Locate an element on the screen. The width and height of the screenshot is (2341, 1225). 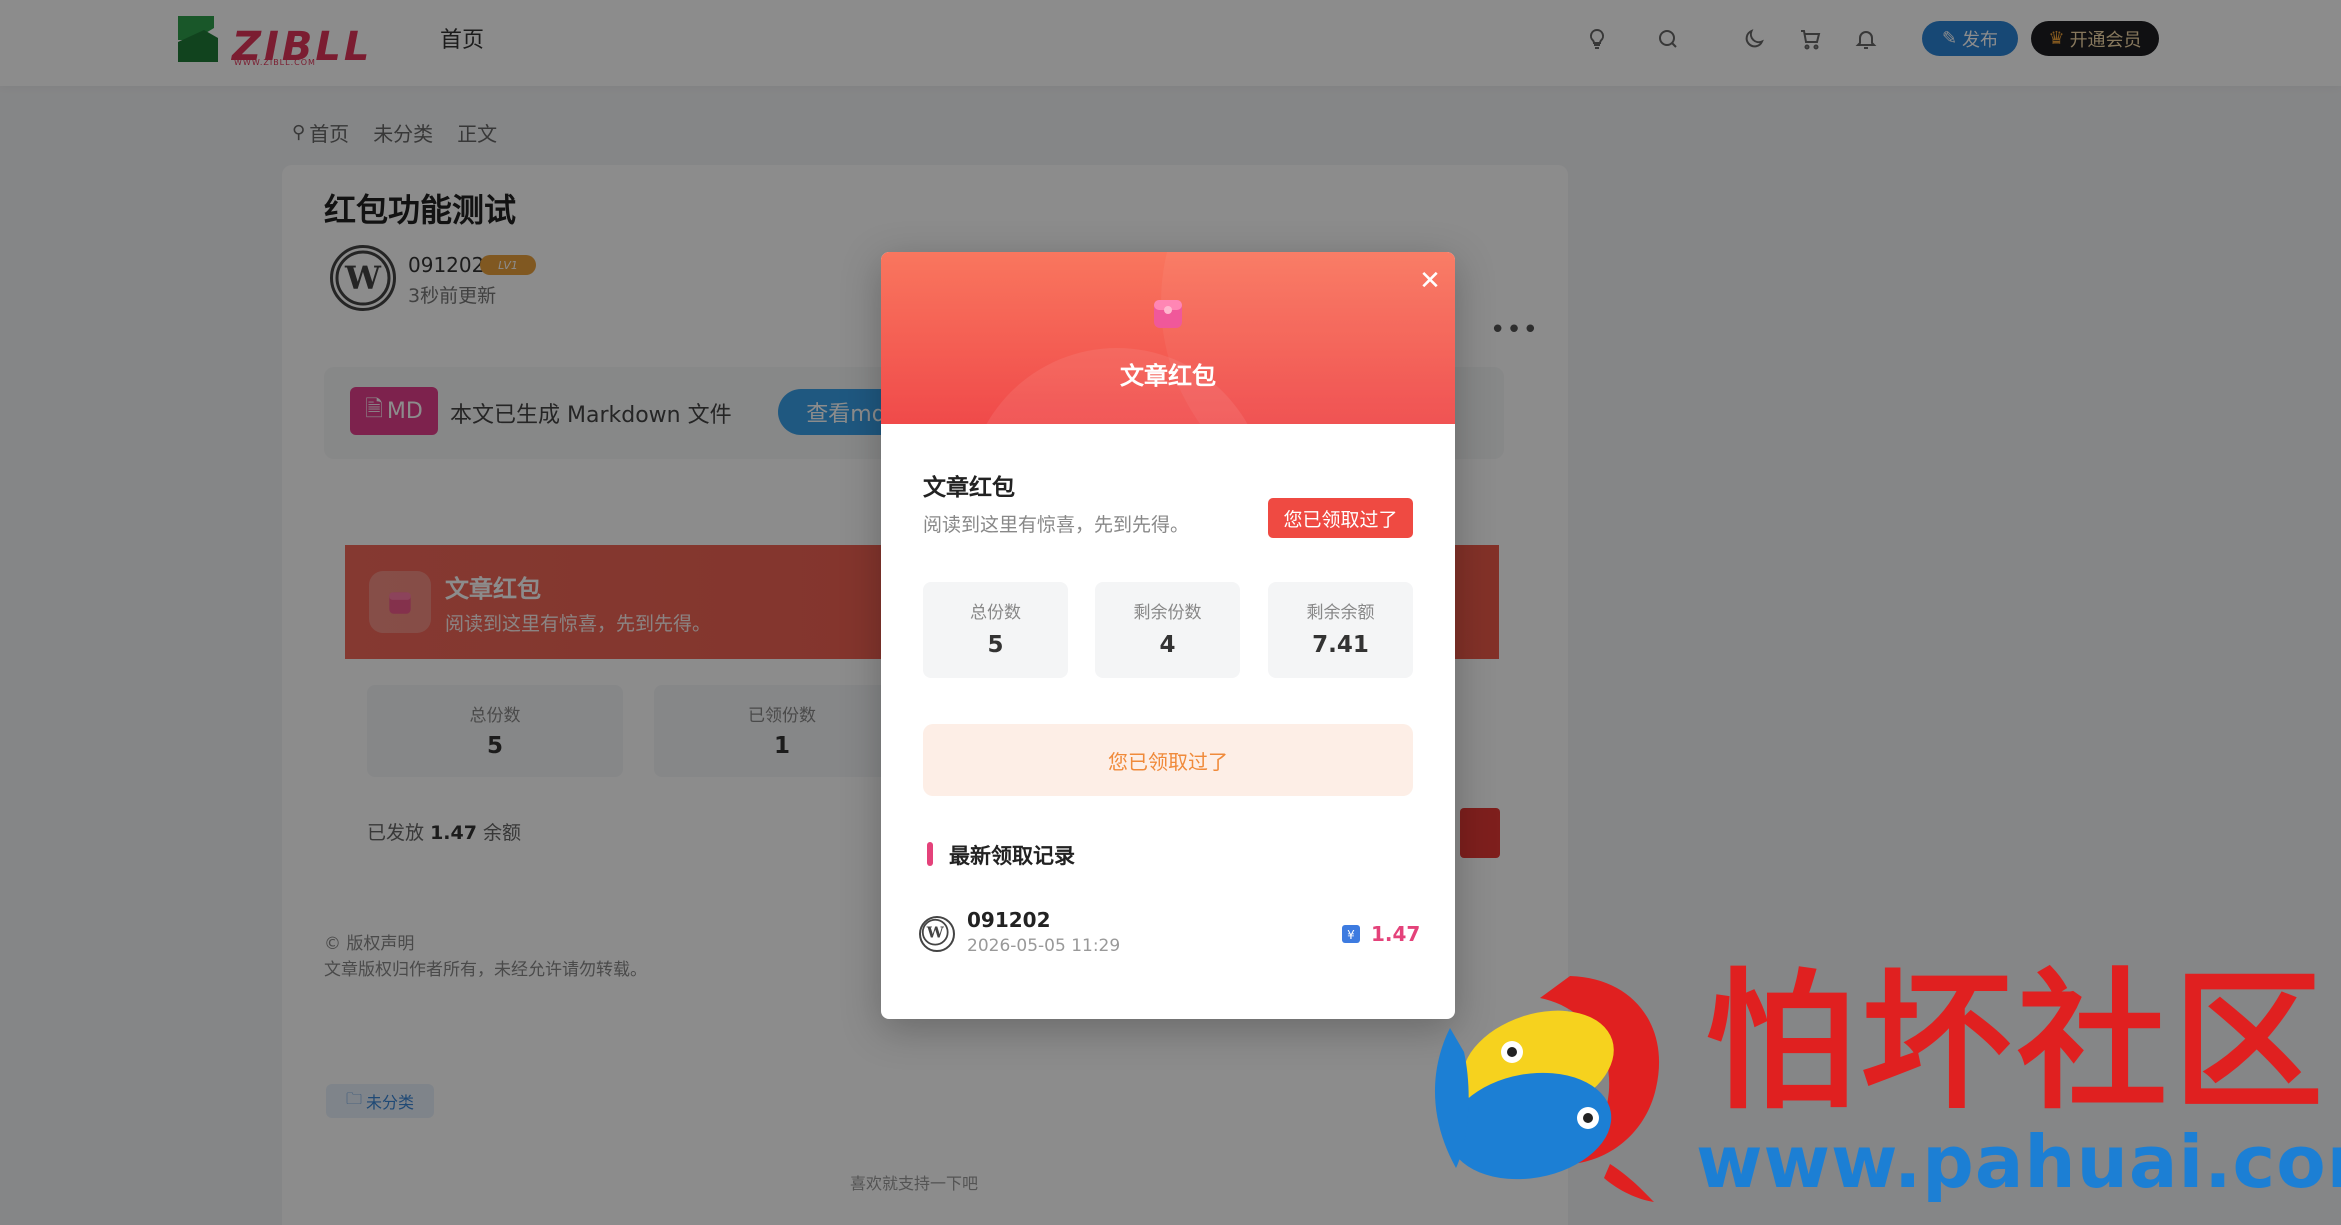
modal-header-title: 文章红包 is located at coordinates (1168, 376).